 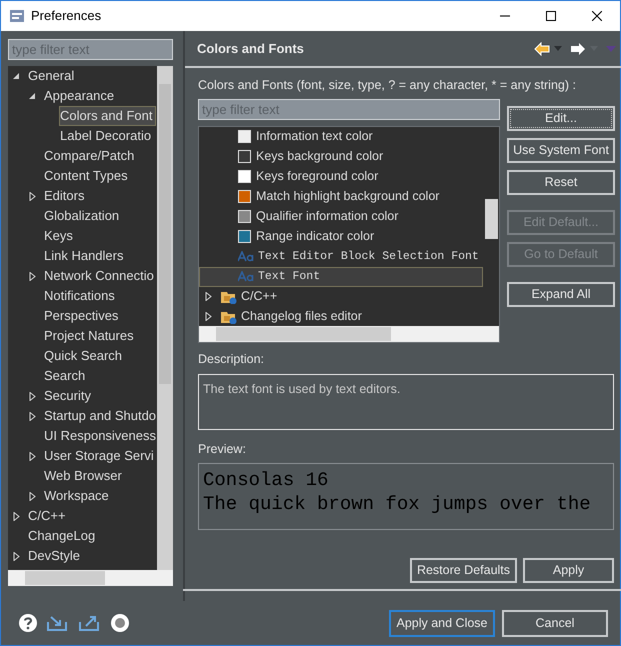 I want to click on tree-item: User Storage Servi, so click(x=100, y=456).